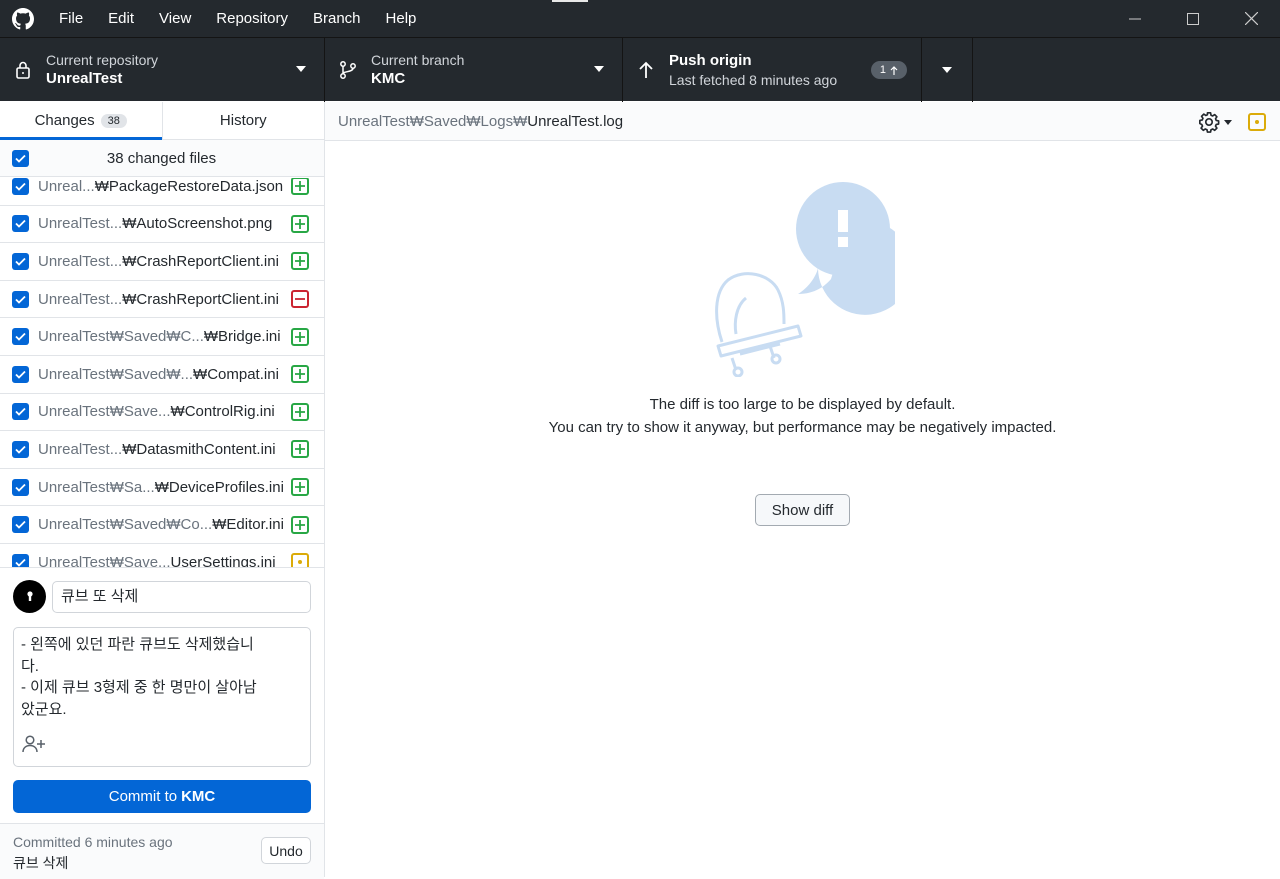  I want to click on maximize-icon, so click(1193, 18).